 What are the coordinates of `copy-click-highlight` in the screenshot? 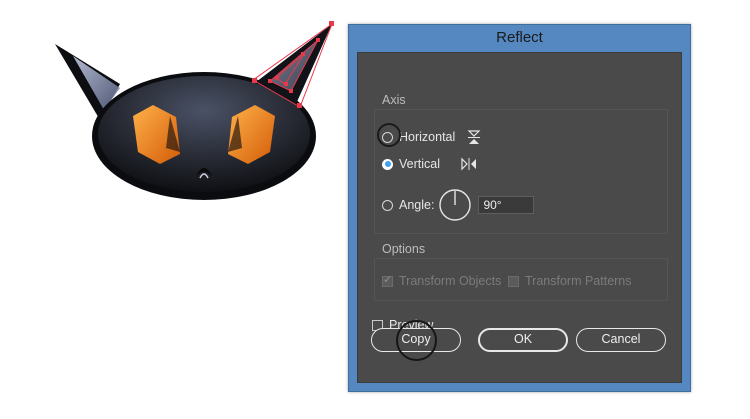 It's located at (416, 340).